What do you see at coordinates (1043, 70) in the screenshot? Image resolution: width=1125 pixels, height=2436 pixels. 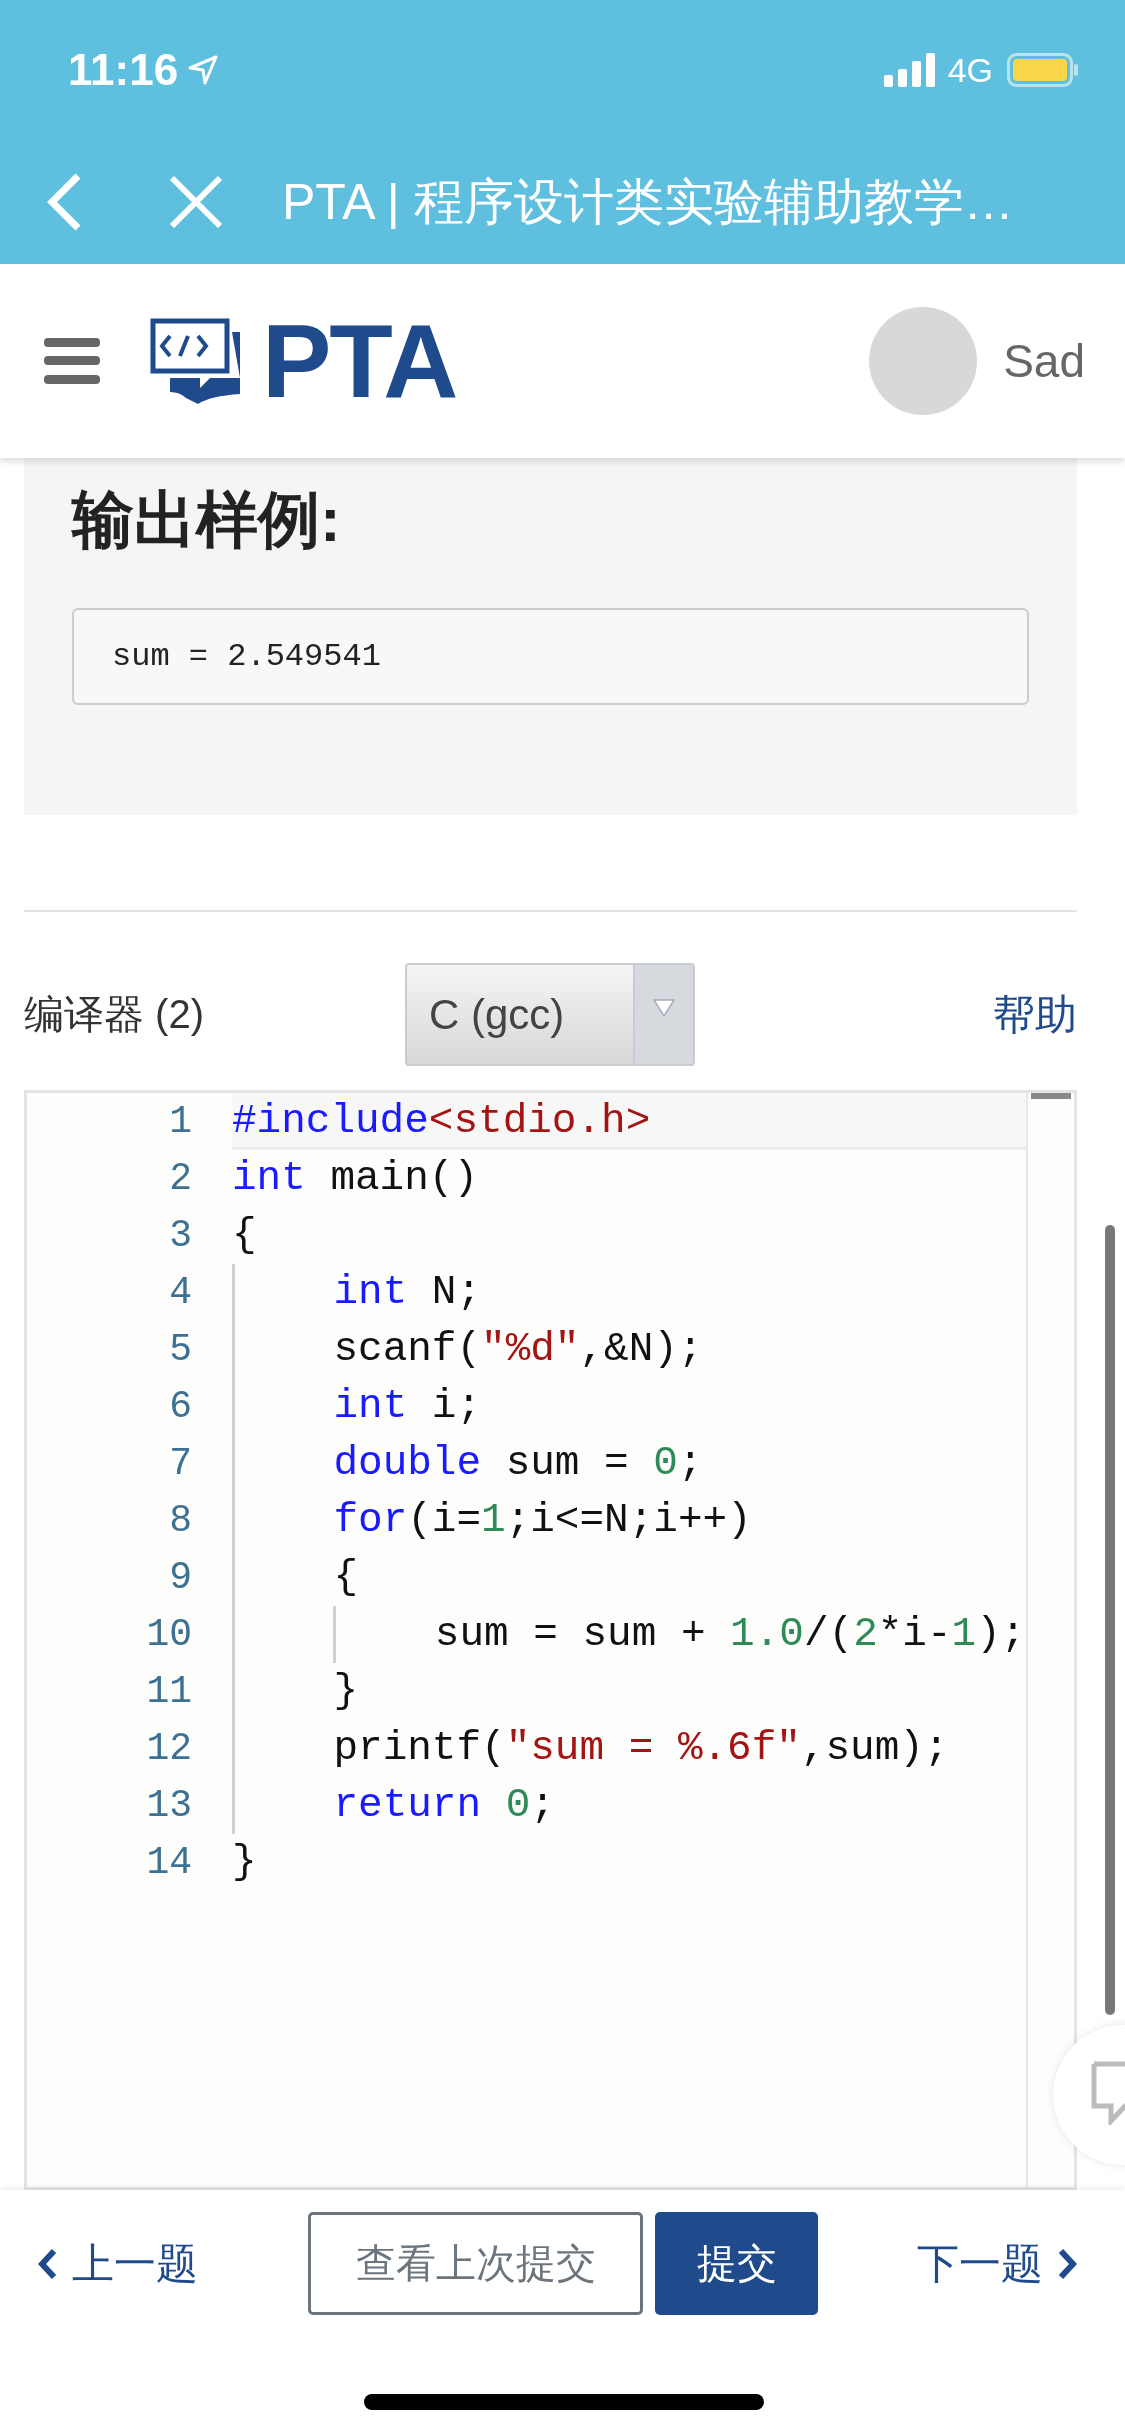 I see `battery-icon` at bounding box center [1043, 70].